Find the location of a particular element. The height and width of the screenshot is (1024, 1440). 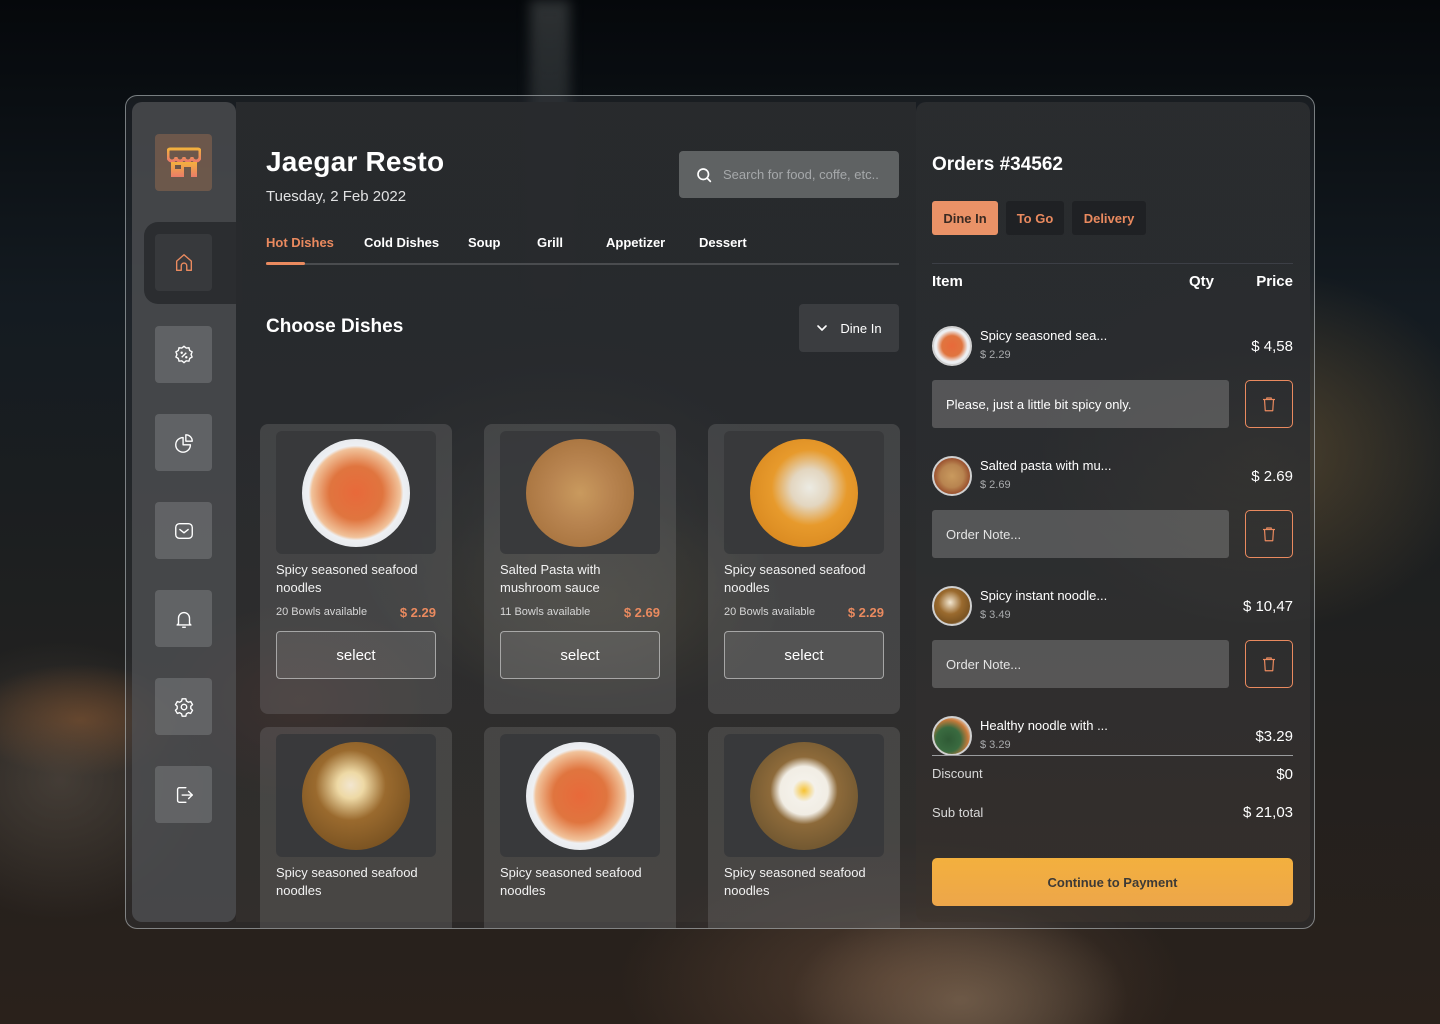

nav-discount-button is located at coordinates (183, 354).